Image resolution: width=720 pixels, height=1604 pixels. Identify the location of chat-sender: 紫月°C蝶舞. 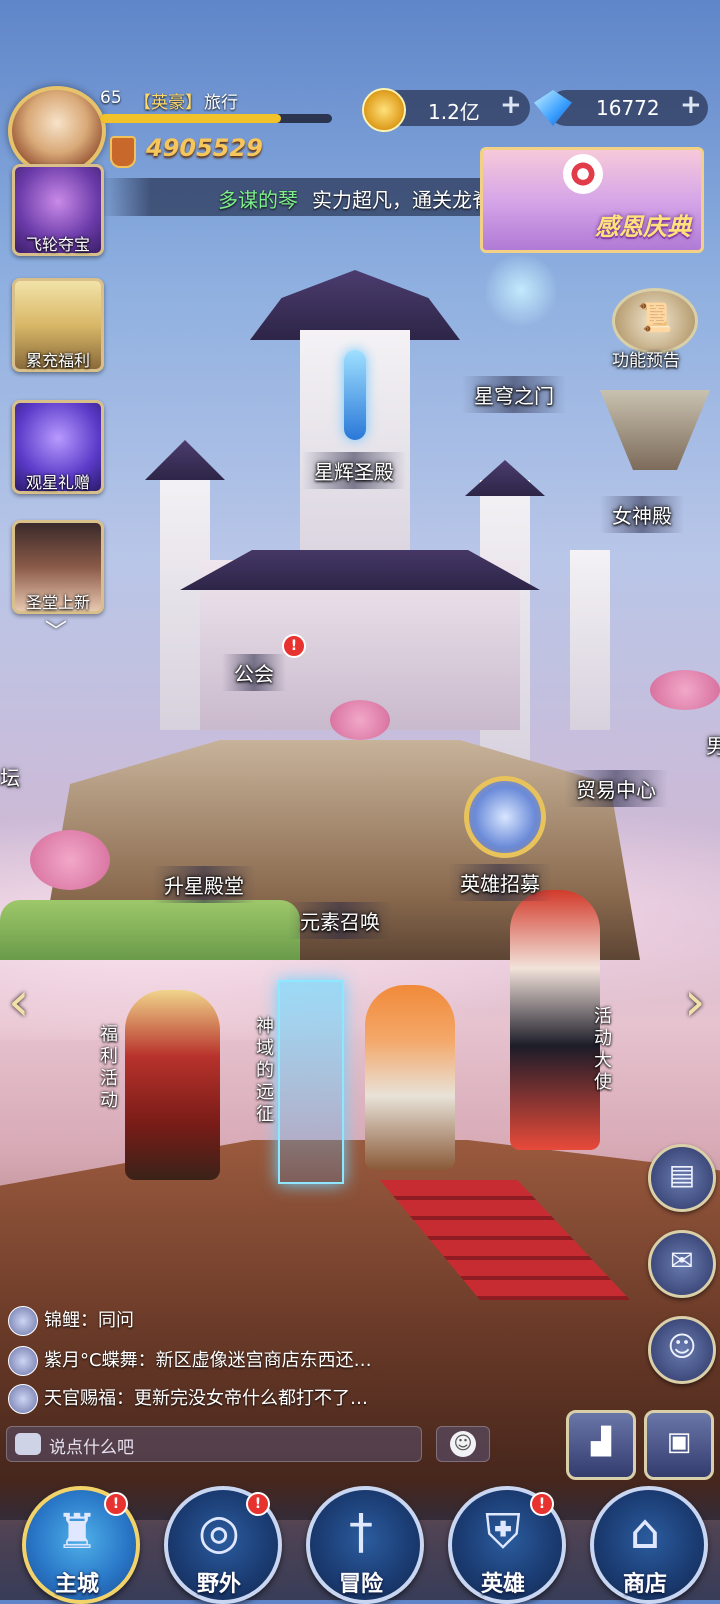
(91, 1360).